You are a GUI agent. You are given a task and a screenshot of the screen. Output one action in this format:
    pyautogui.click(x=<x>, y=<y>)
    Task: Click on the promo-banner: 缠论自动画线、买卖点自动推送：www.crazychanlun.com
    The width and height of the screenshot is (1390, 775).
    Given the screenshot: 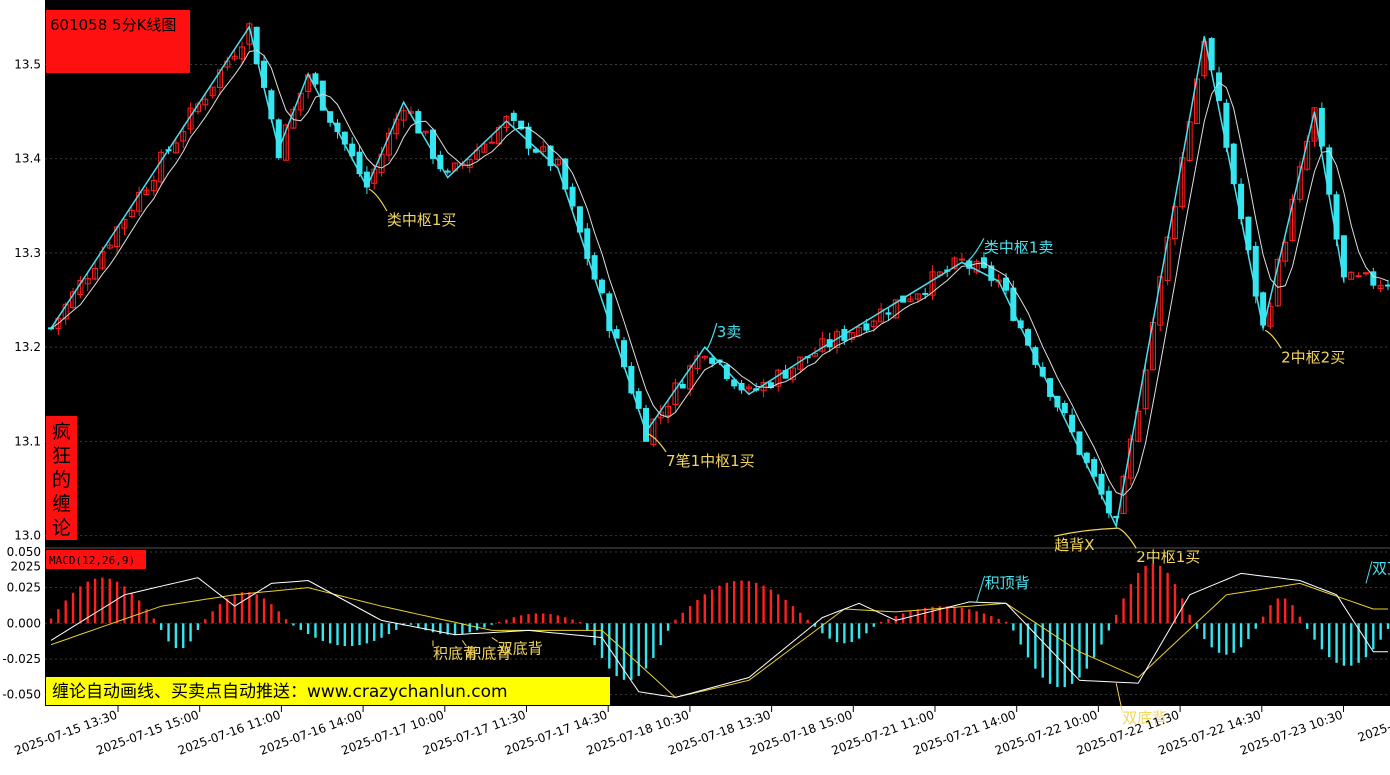 What is the action you would take?
    pyautogui.click(x=328, y=691)
    